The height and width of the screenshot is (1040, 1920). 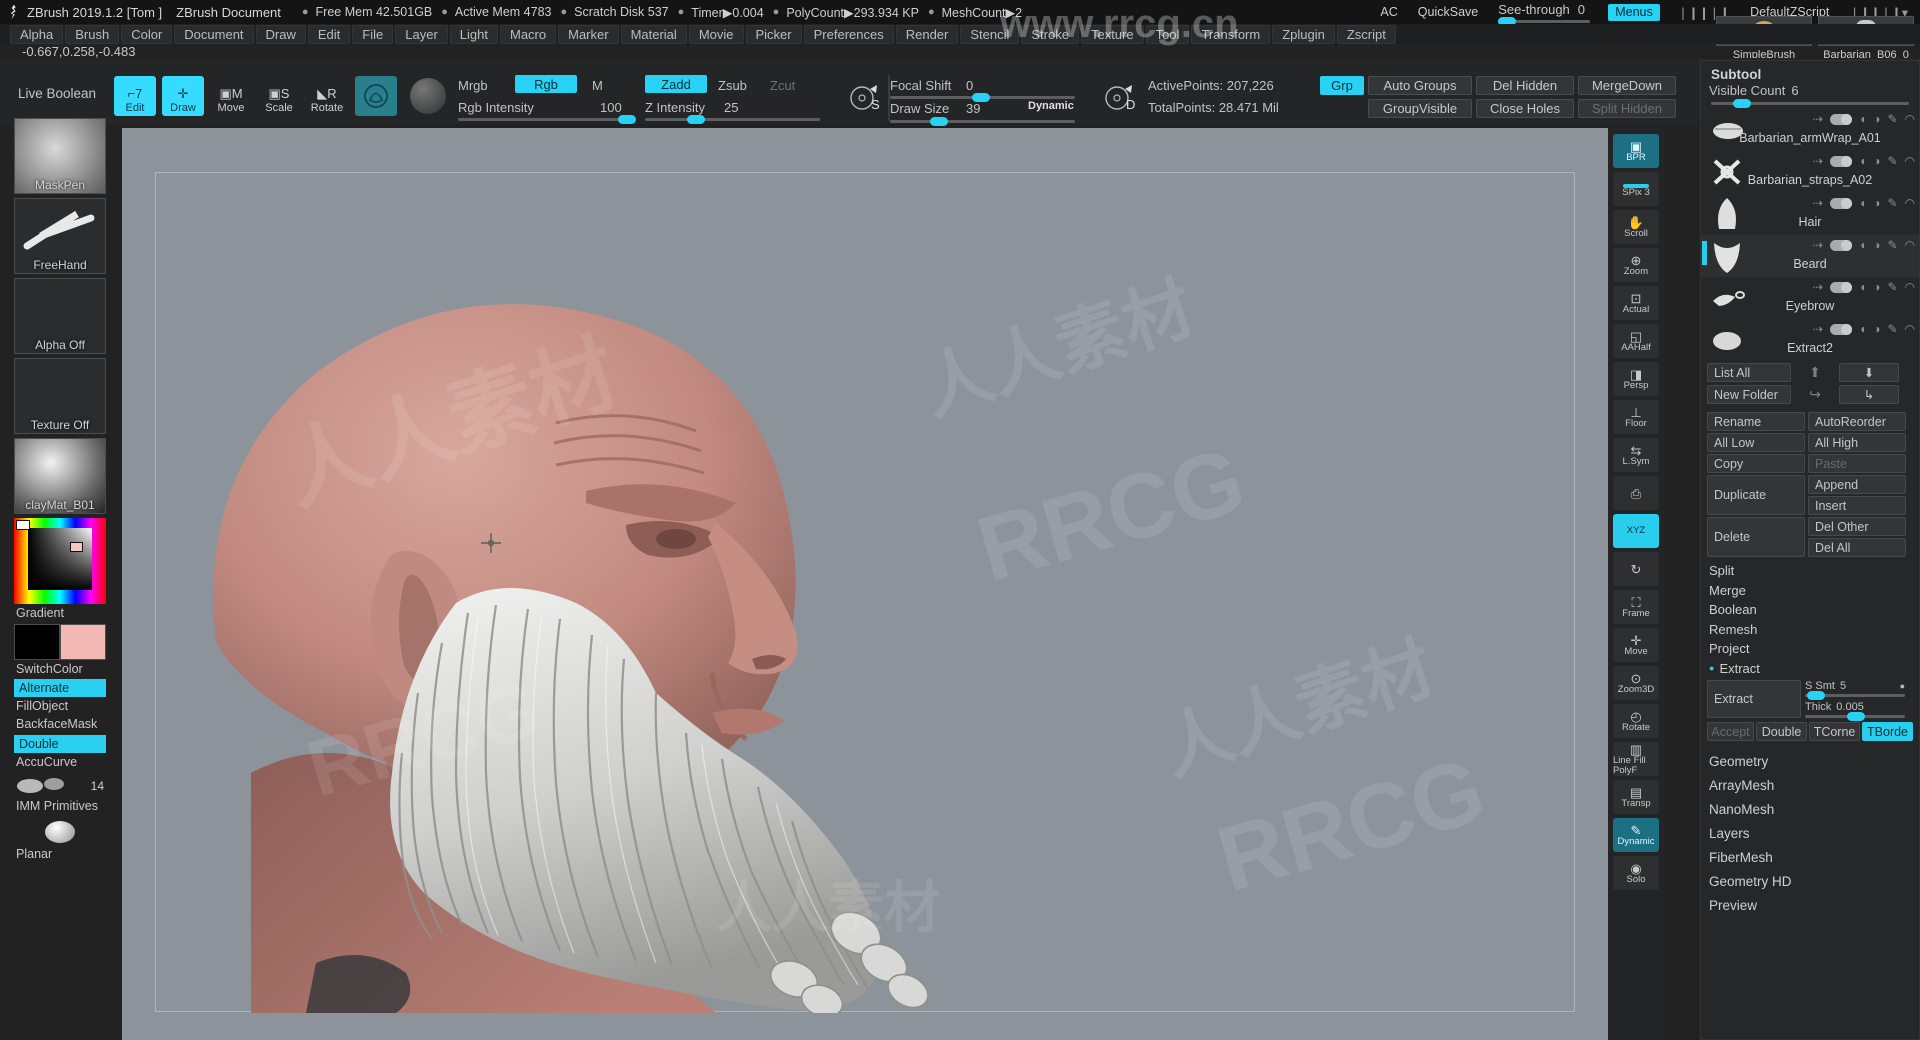 What do you see at coordinates (1366, 34) in the screenshot?
I see `menu-item-zscript: Zscript` at bounding box center [1366, 34].